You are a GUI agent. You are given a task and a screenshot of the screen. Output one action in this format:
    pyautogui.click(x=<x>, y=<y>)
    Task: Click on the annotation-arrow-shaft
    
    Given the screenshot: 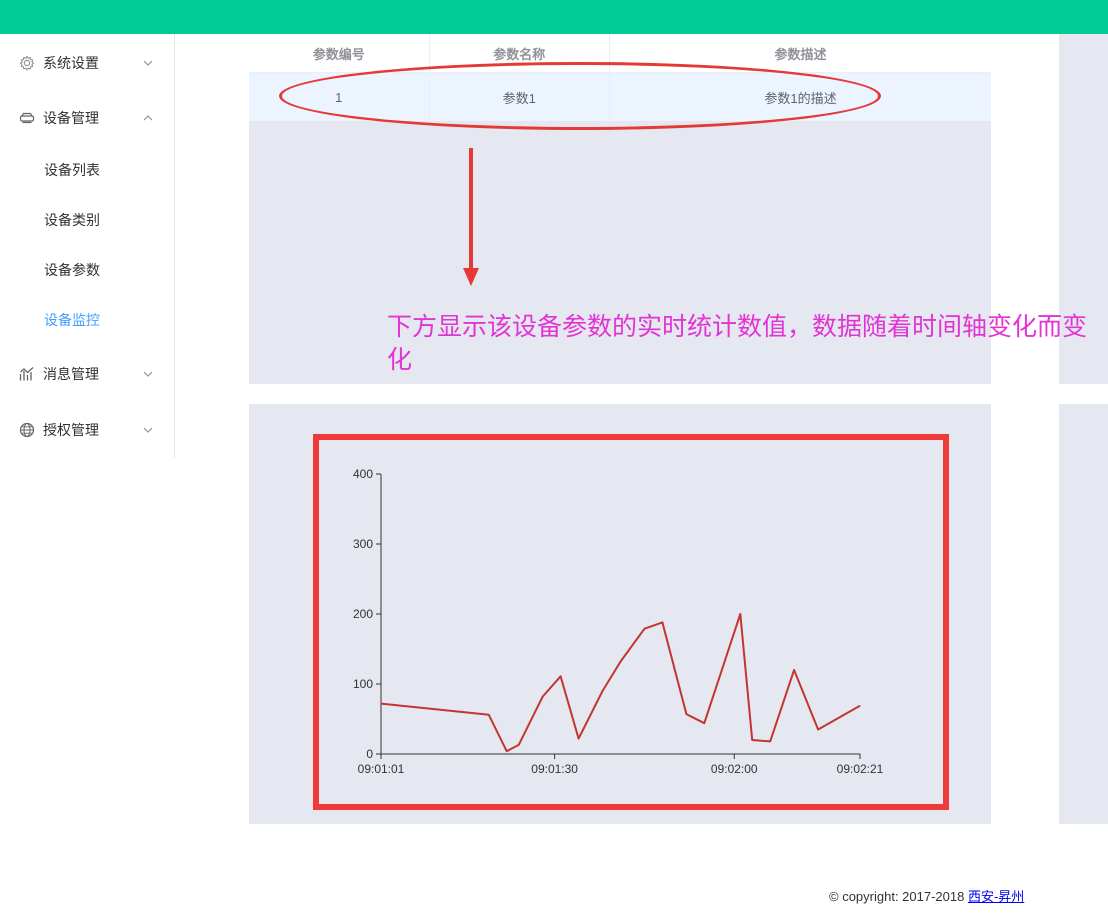 What is the action you would take?
    pyautogui.click(x=471, y=209)
    